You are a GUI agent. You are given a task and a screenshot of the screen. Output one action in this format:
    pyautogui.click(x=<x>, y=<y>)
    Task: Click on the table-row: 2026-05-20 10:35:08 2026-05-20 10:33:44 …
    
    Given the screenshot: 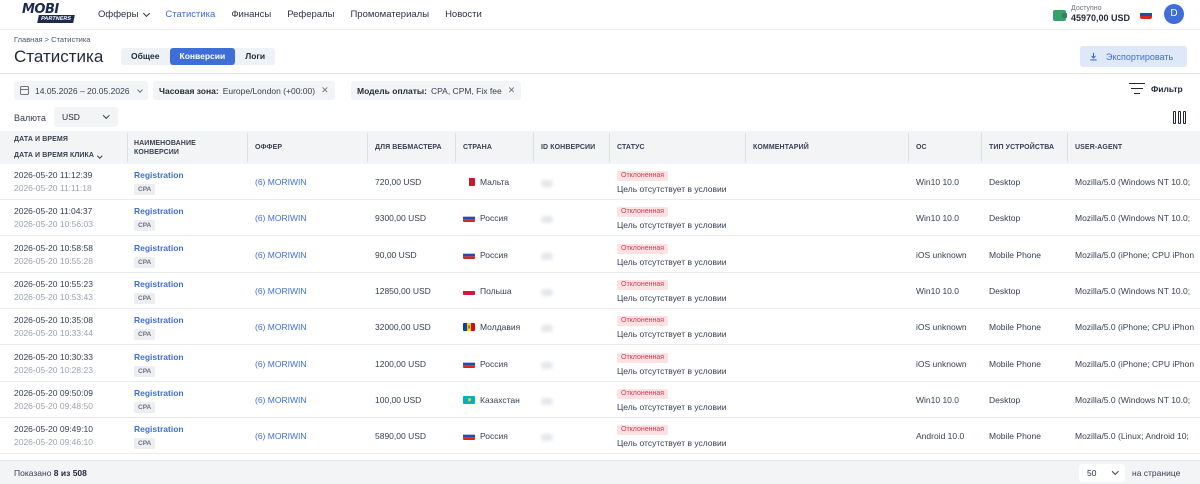 What is the action you would take?
    pyautogui.click(x=600, y=327)
    